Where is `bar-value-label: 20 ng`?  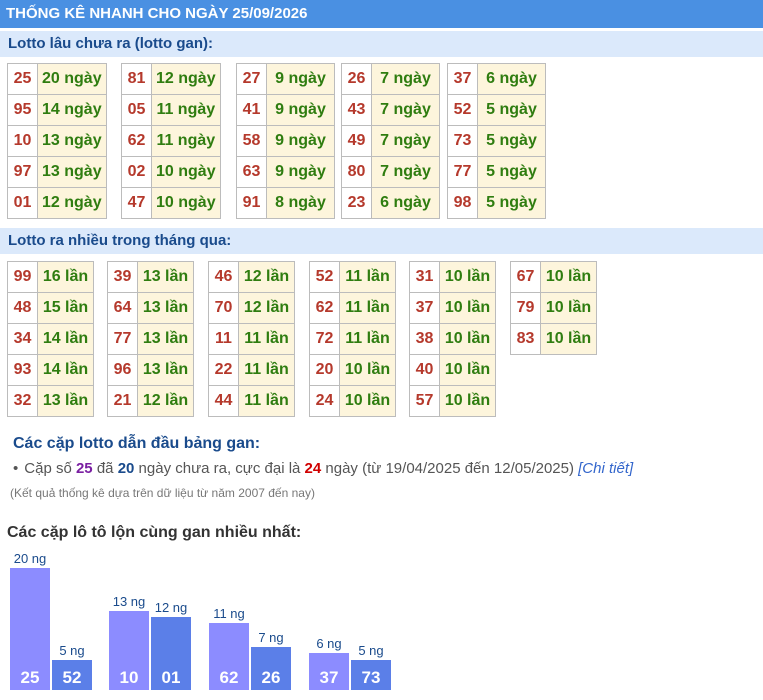
bar-value-label: 20 ng is located at coordinates (30, 558).